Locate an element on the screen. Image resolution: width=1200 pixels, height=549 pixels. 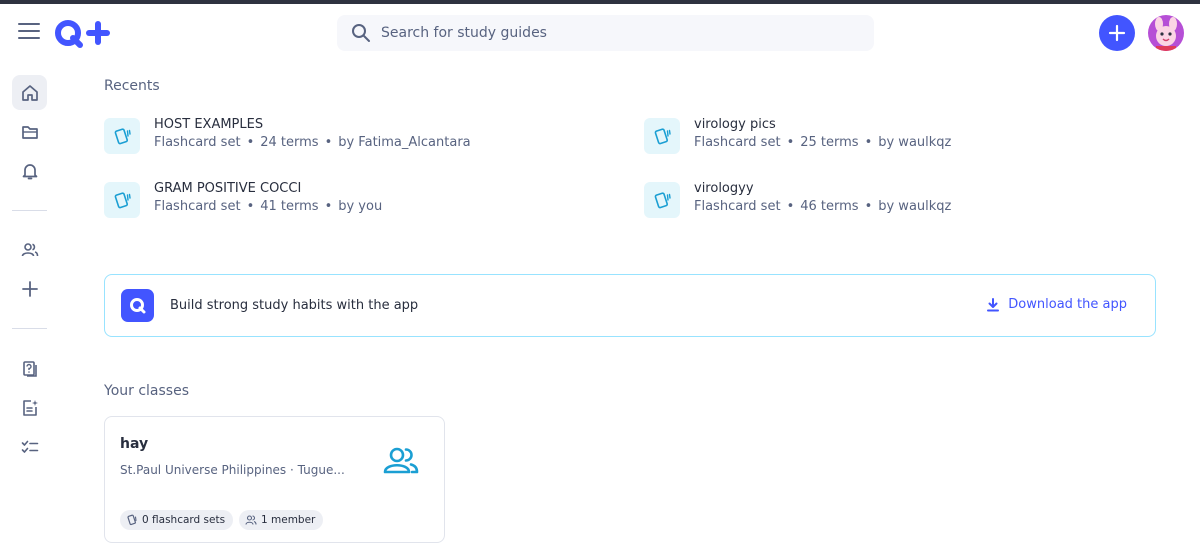
recent-title: virologyy is located at coordinates (724, 188).